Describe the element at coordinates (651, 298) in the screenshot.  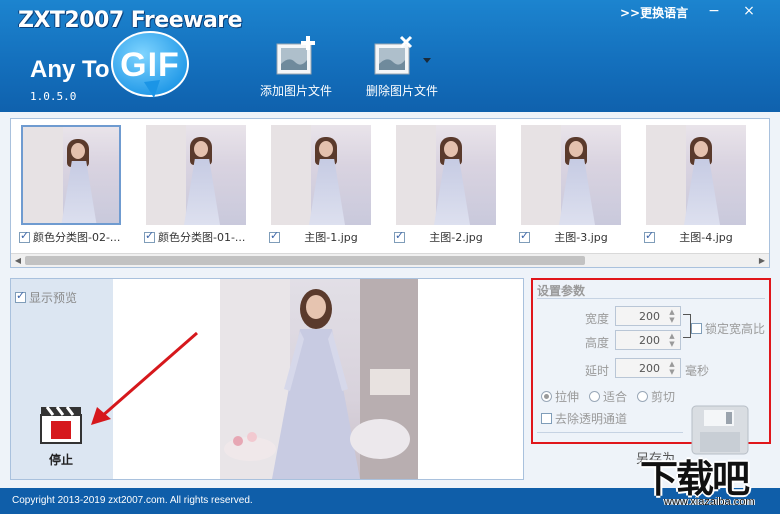
I see `settings-divider` at that location.